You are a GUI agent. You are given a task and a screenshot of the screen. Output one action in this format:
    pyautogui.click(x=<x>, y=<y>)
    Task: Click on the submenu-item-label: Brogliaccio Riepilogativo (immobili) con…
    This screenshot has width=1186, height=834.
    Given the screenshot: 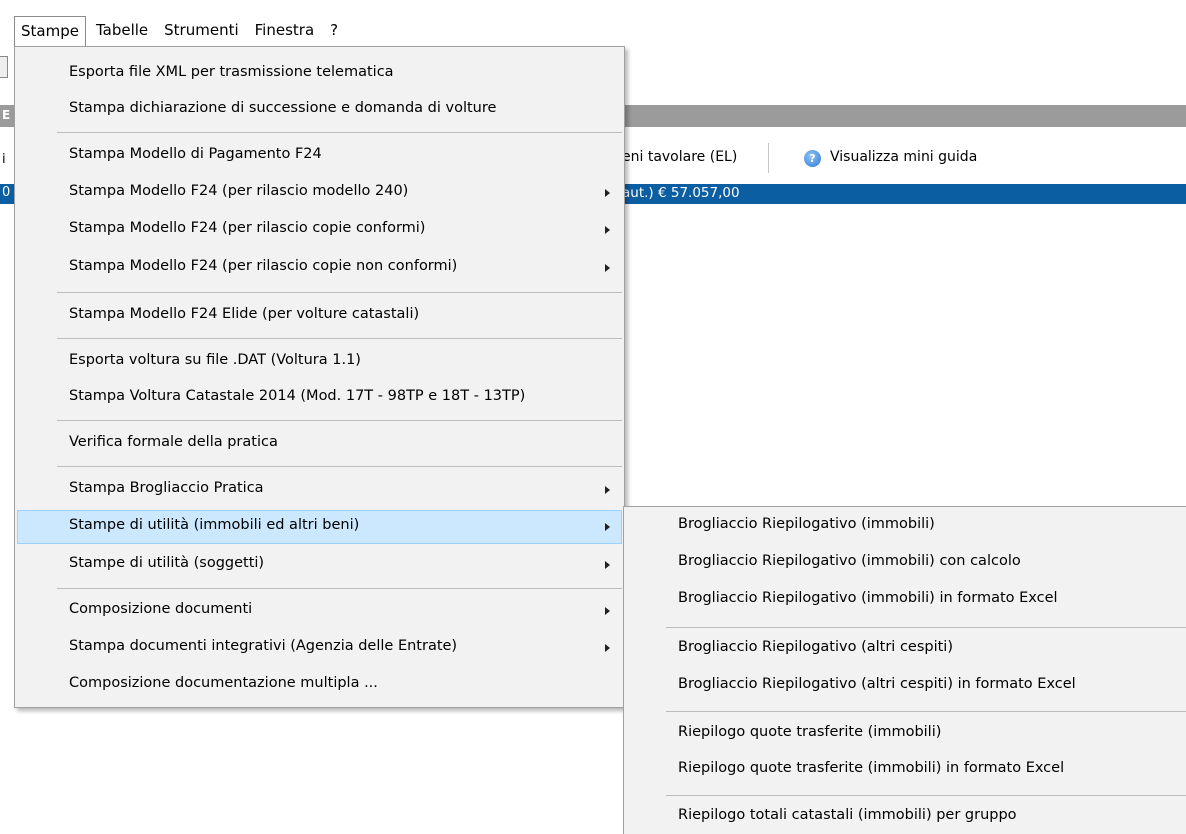 What is the action you would take?
    pyautogui.click(x=849, y=561)
    